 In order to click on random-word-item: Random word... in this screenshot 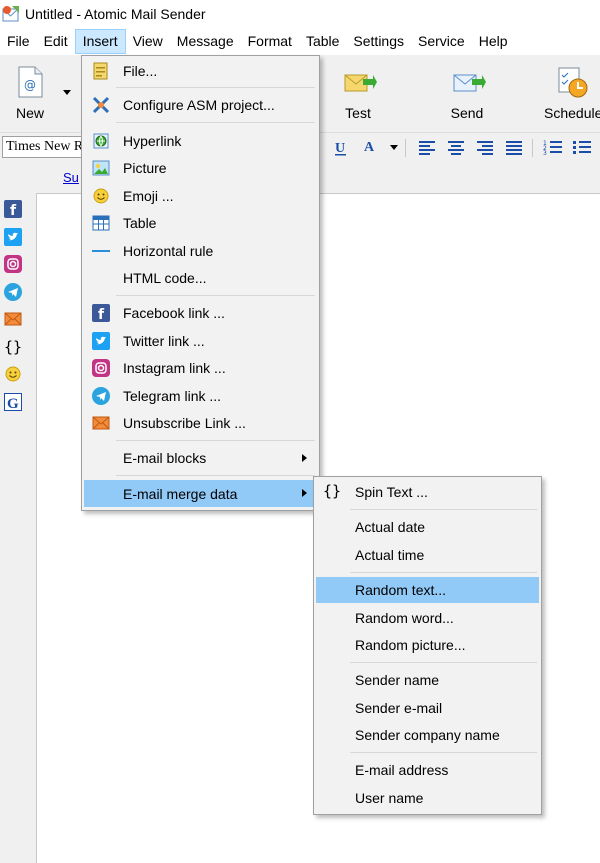, I will do `click(427, 618)`.